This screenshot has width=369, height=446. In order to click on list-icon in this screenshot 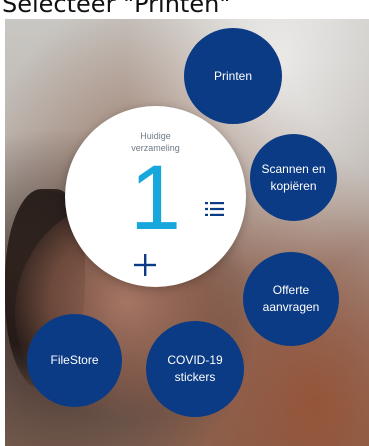, I will do `click(214, 209)`.